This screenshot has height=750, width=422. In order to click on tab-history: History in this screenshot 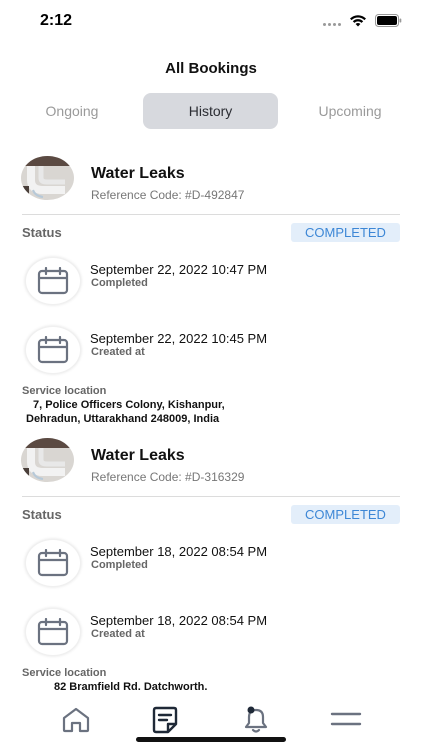, I will do `click(210, 111)`.